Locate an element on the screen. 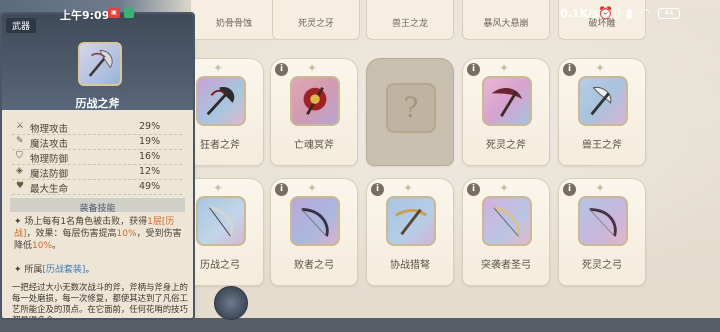  stat-label: 物理攻击 is located at coordinates (49, 129).